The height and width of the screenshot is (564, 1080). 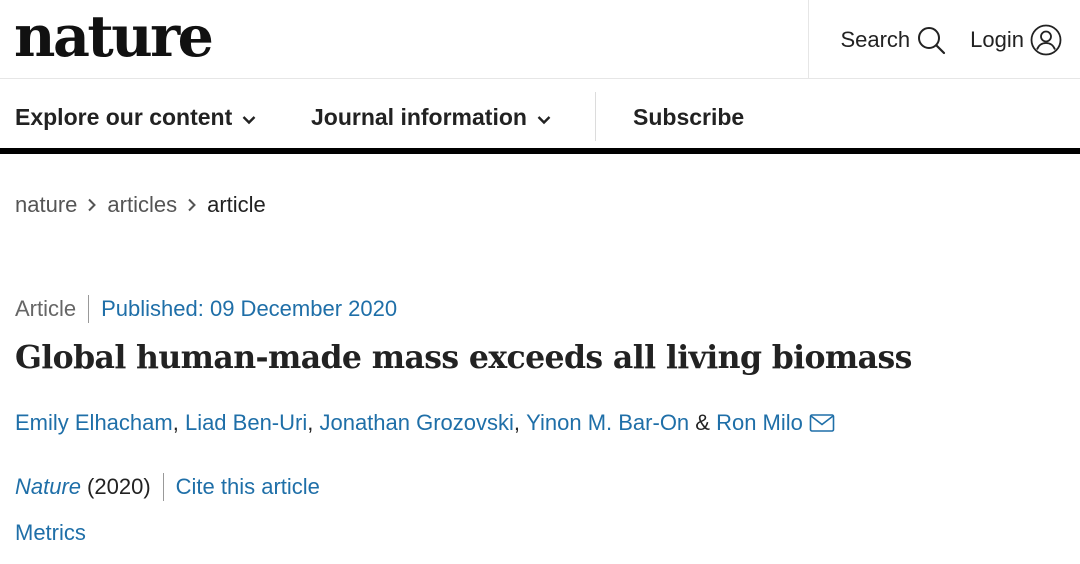 I want to click on nav-item-label: Subscribe, so click(x=689, y=116).